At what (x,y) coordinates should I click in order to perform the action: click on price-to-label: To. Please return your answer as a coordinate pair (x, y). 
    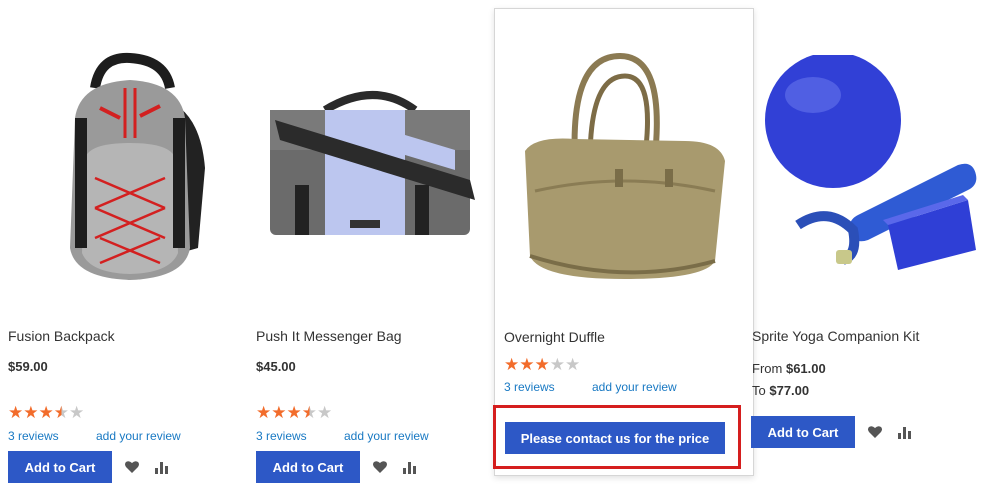
    Looking at the image, I should click on (759, 390).